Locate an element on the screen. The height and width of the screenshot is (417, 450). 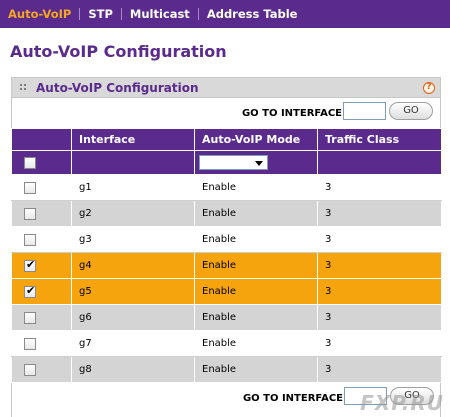
bulk-interface-cell is located at coordinates (133, 162).